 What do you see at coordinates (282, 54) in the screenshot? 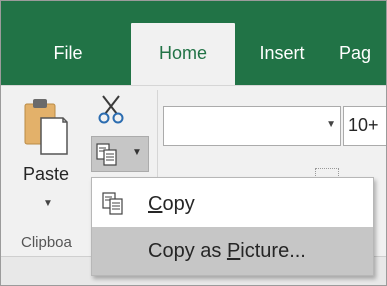
I see `tab-insert: Insert` at bounding box center [282, 54].